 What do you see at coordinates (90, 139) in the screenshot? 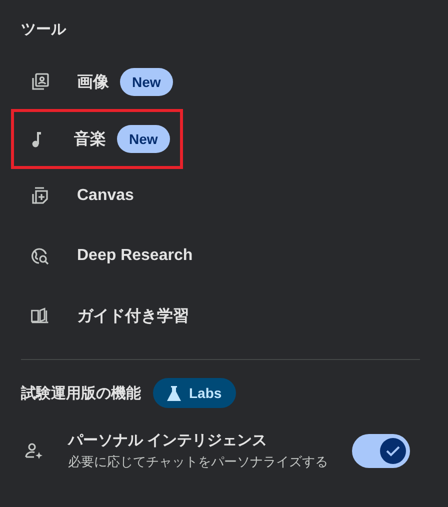
I see `tool-label: 音楽` at bounding box center [90, 139].